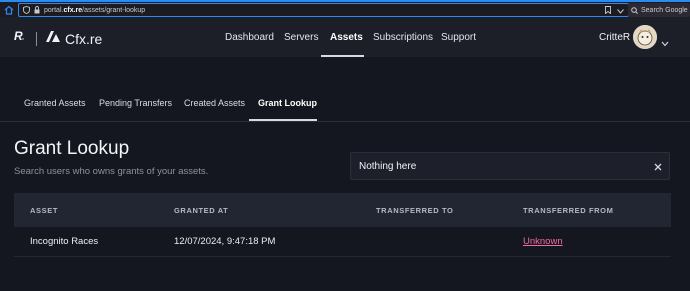 This screenshot has height=291, width=690. I want to click on browser-search-box: Search Google, so click(659, 10).